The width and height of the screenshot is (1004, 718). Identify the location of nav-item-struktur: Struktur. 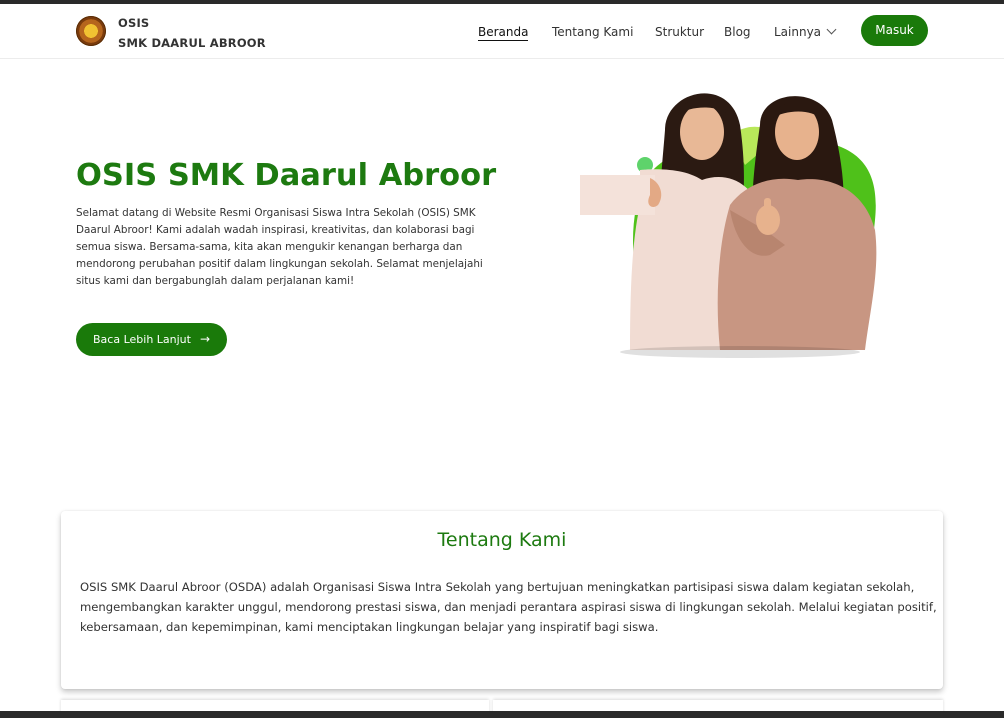
(679, 32).